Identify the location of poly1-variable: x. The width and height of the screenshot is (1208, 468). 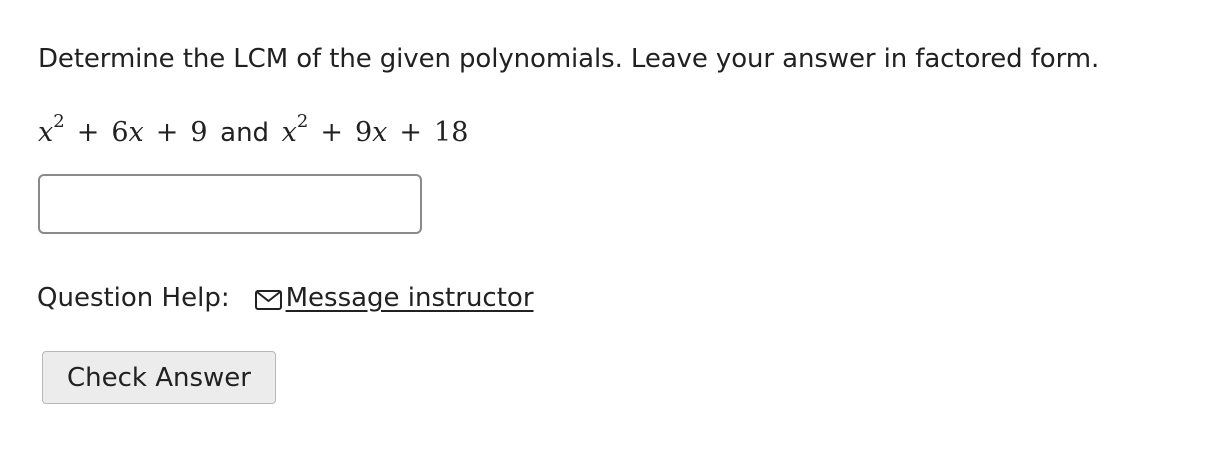
(46, 132).